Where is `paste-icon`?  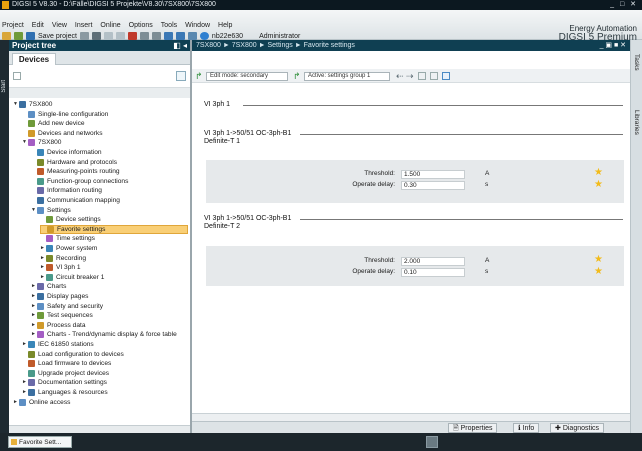 paste-icon is located at coordinates (120, 36).